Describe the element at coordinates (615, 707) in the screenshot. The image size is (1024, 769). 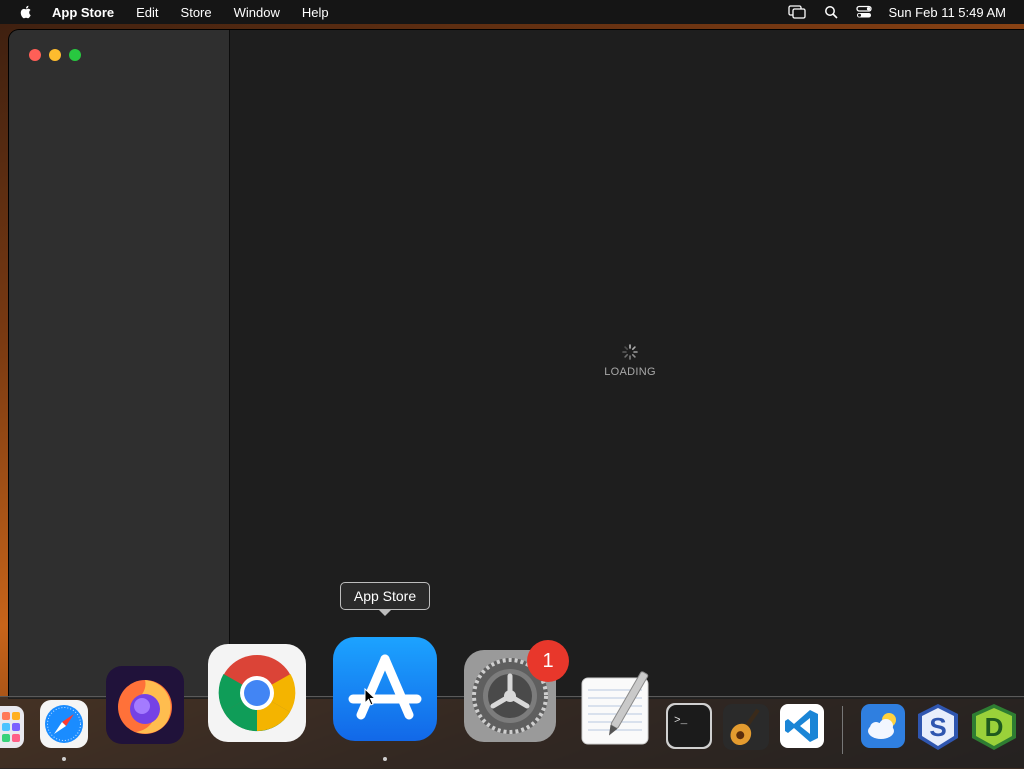
I see `textedit-icon` at that location.